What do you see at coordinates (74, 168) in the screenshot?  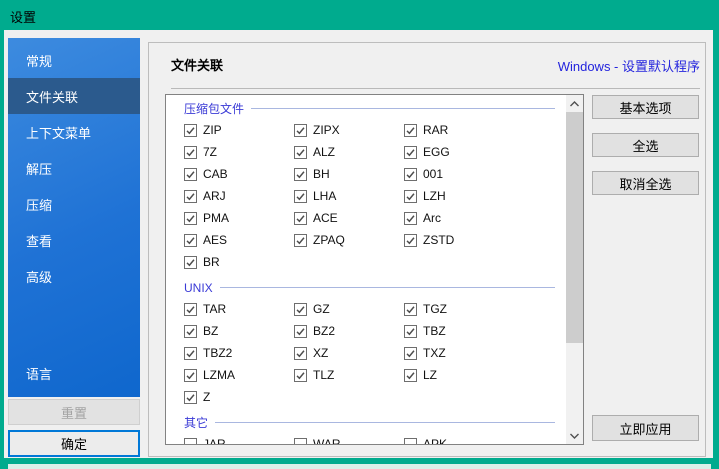 I see `sidebar-item-extract: 解压` at bounding box center [74, 168].